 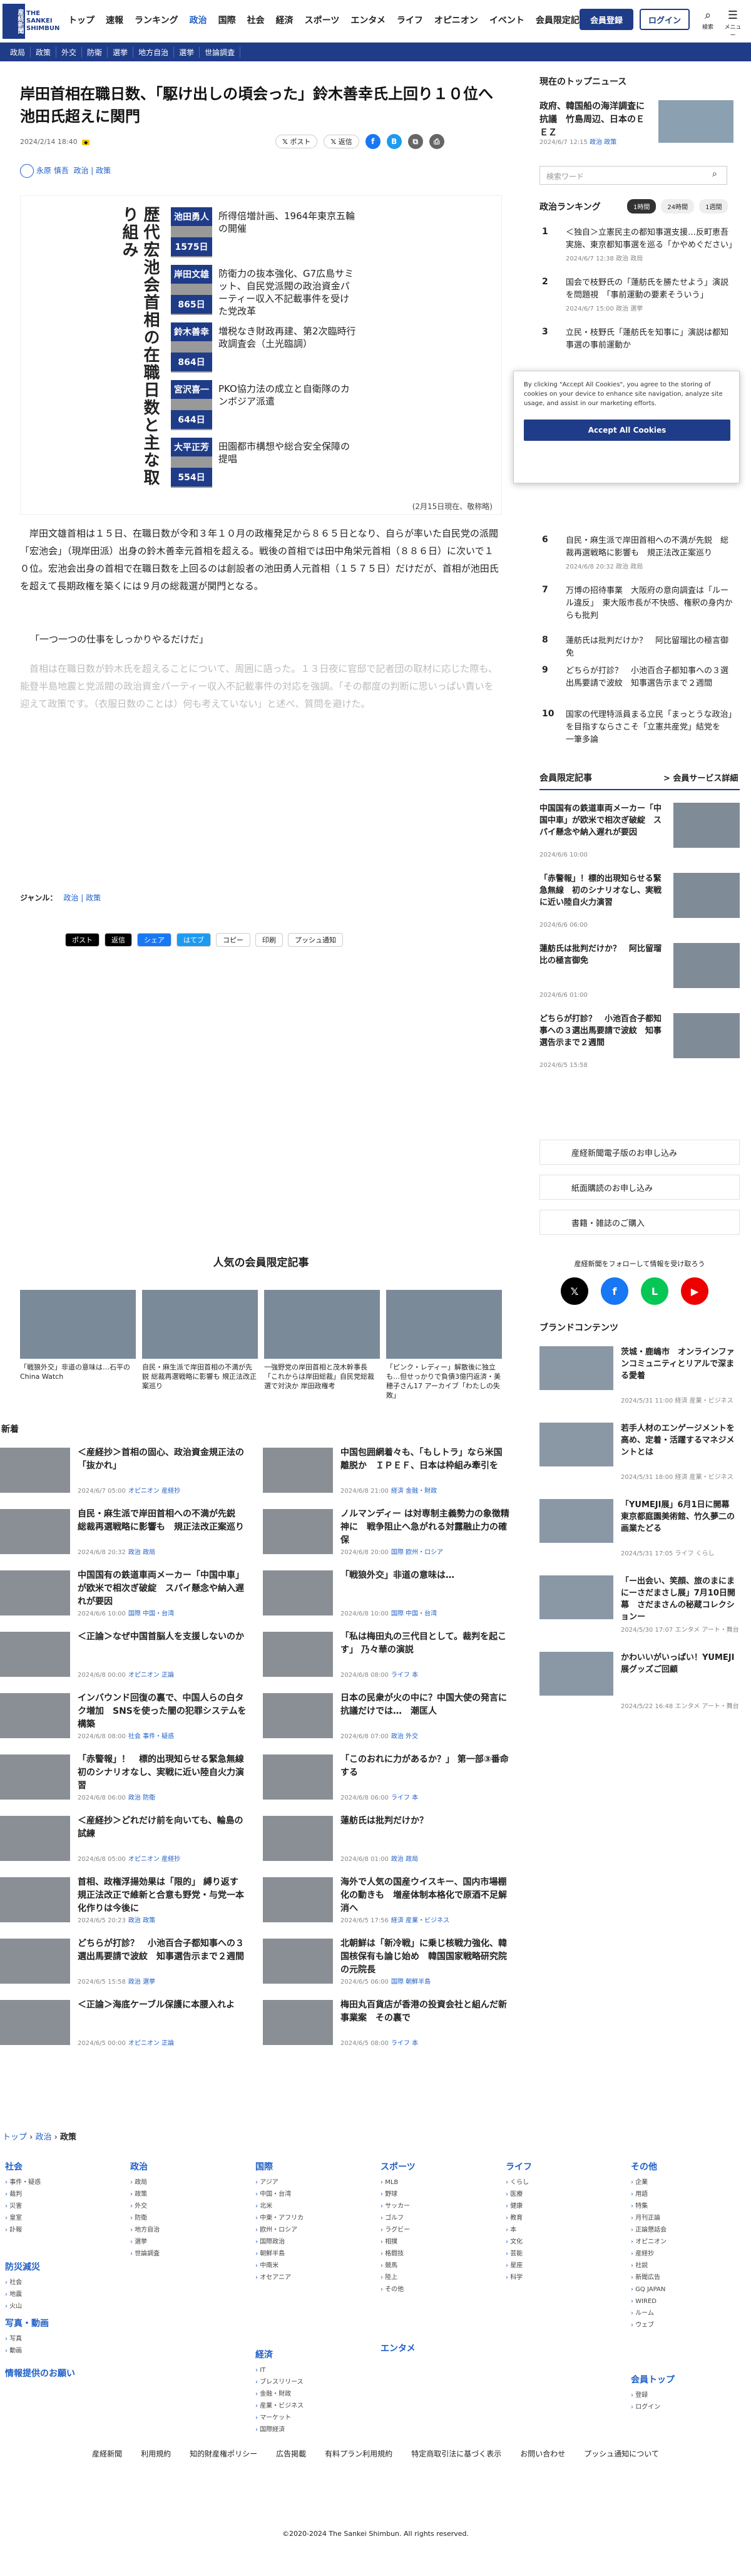 What do you see at coordinates (318, 2206) in the screenshot?
I see `footer-link: 北米` at bounding box center [318, 2206].